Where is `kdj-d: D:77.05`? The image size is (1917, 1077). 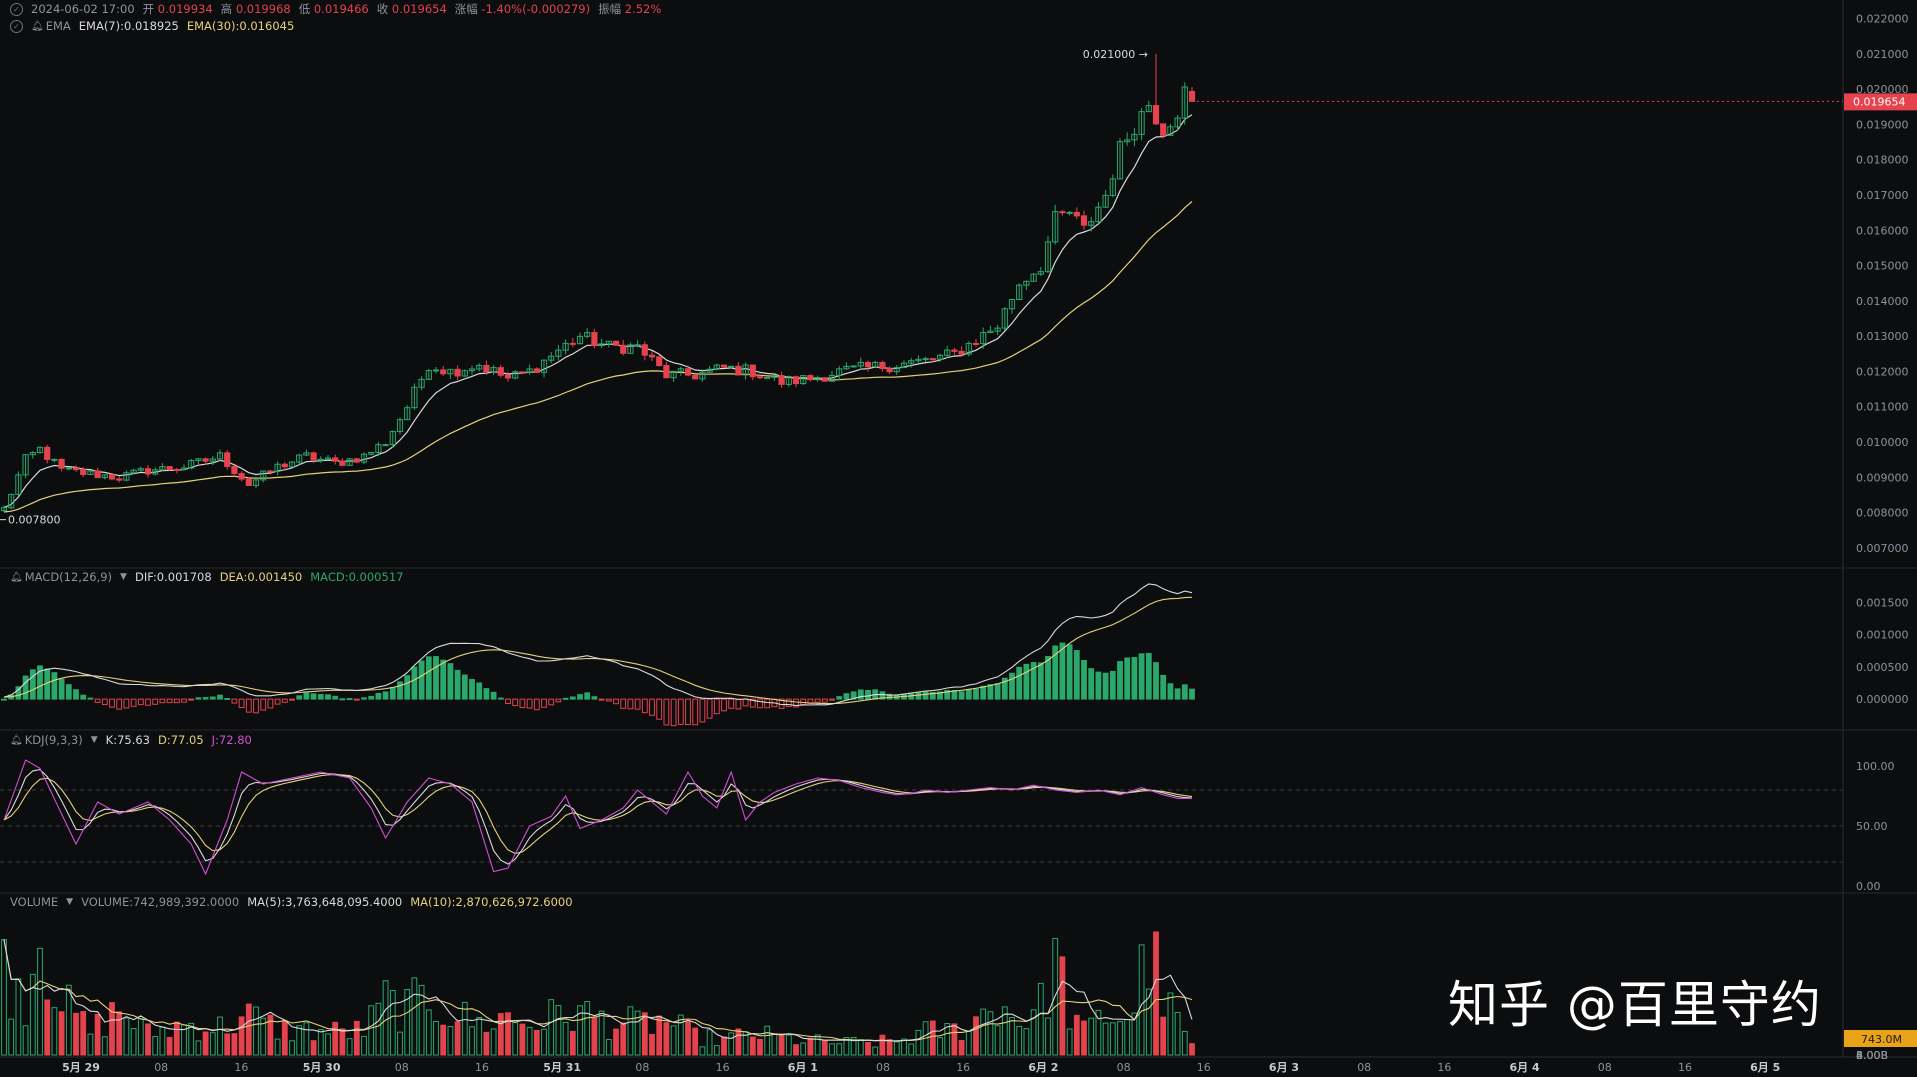
kdj-d: D:77.05 is located at coordinates (181, 740).